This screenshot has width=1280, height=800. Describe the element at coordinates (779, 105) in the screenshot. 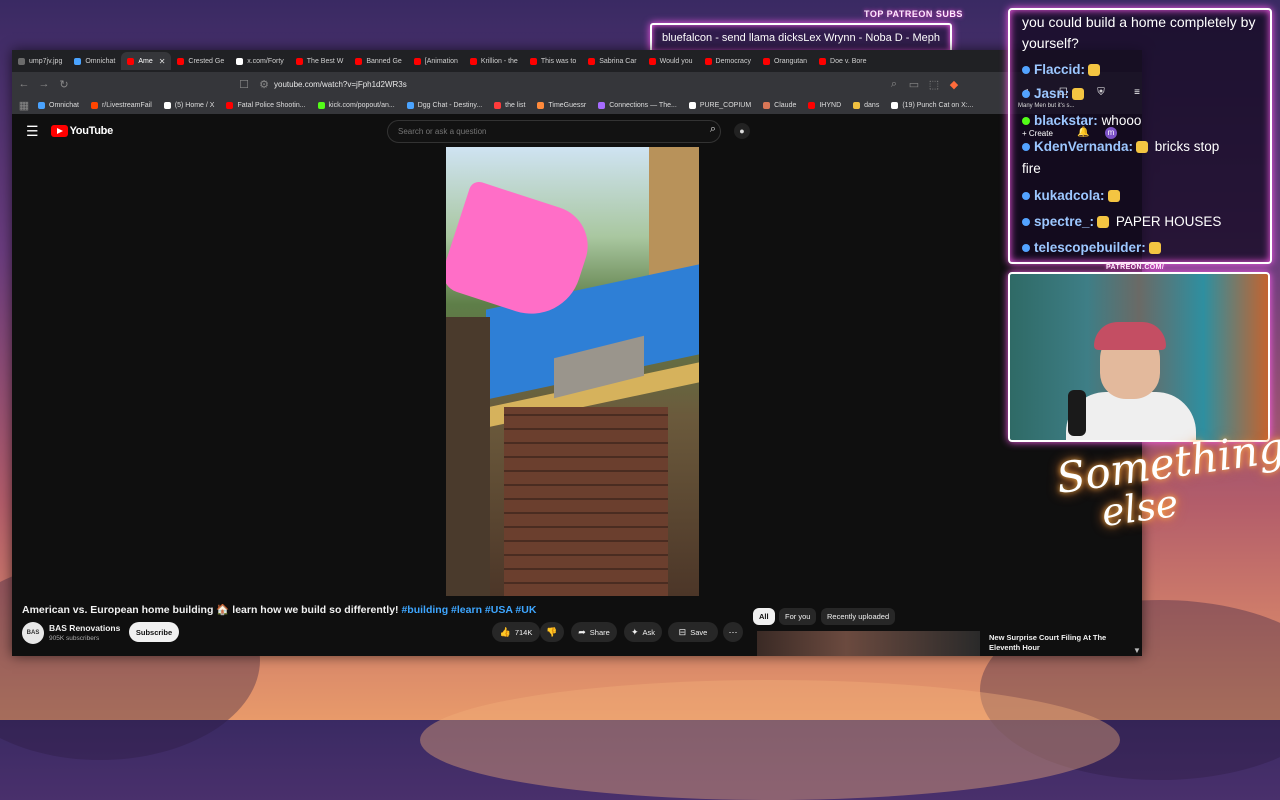

I see `bookmark-10: Claude` at that location.